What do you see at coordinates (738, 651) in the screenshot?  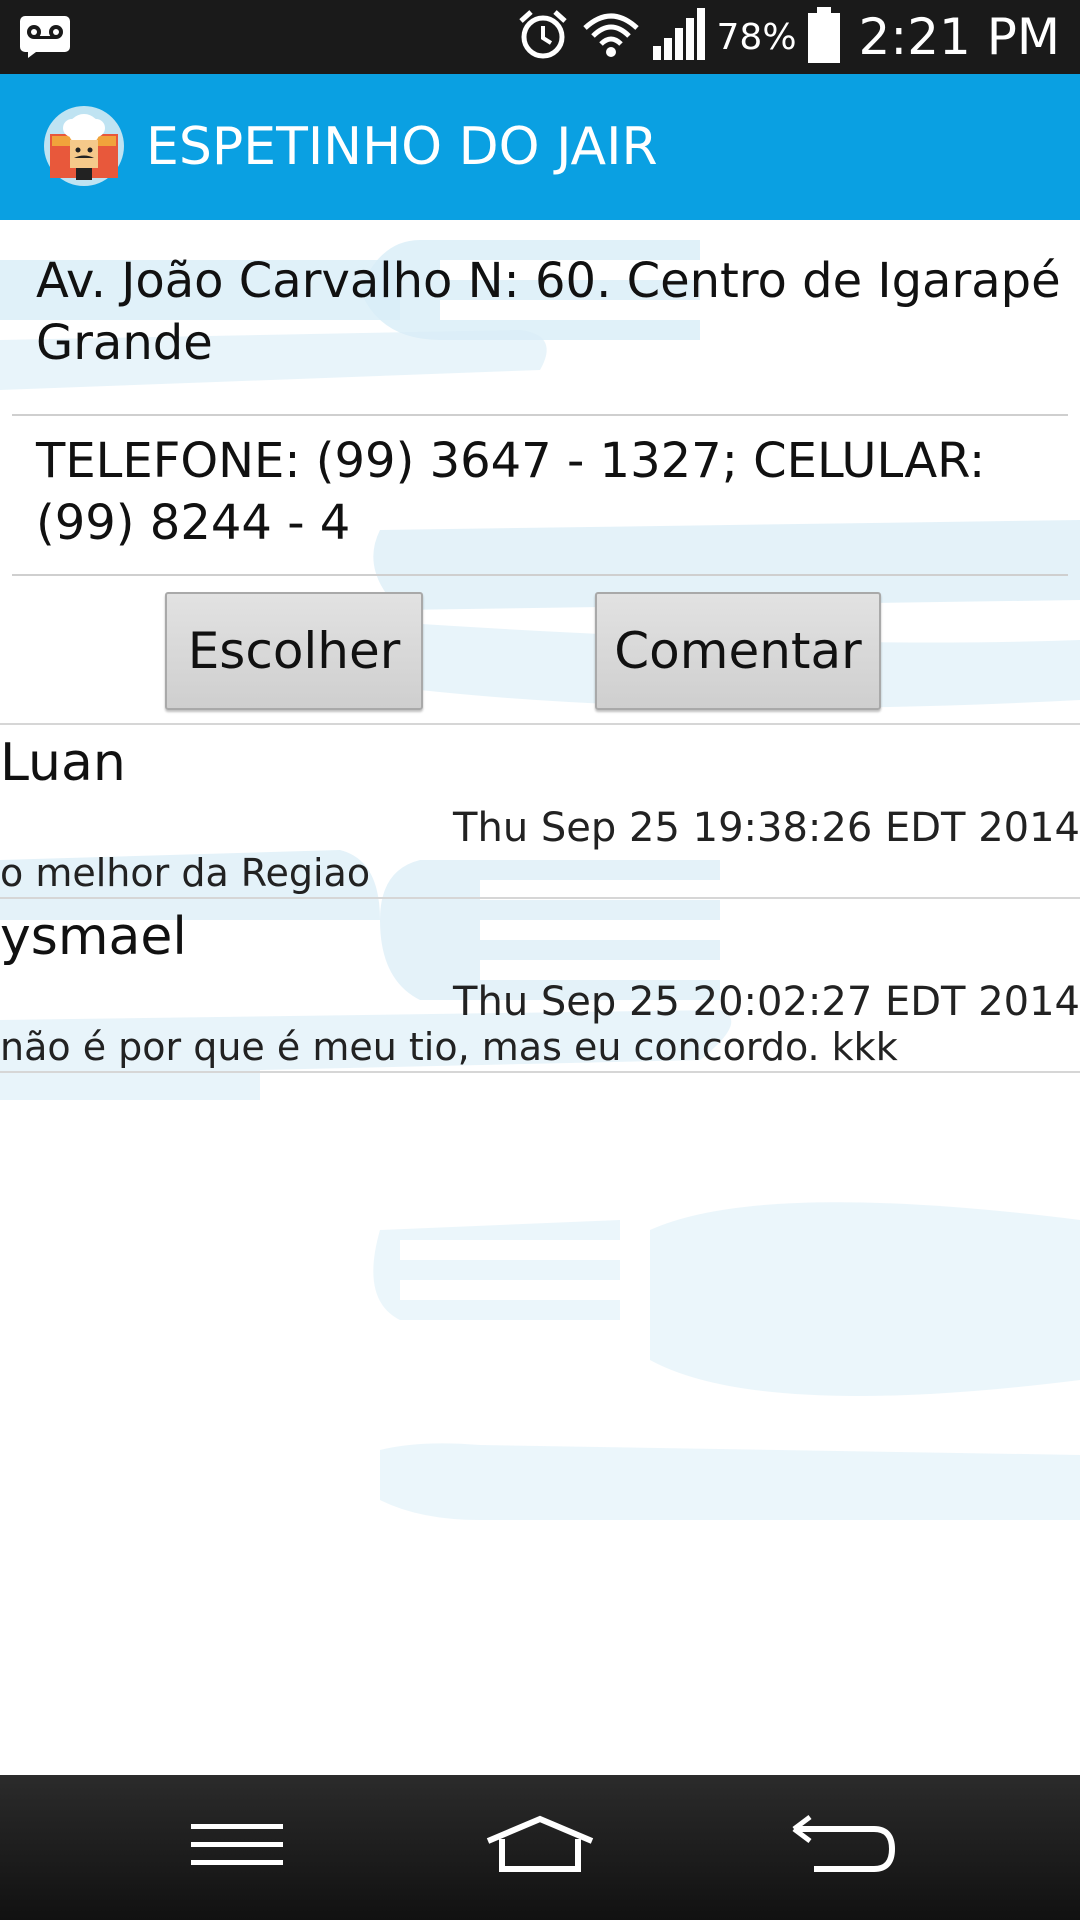 I see `comment-button: Comentar` at bounding box center [738, 651].